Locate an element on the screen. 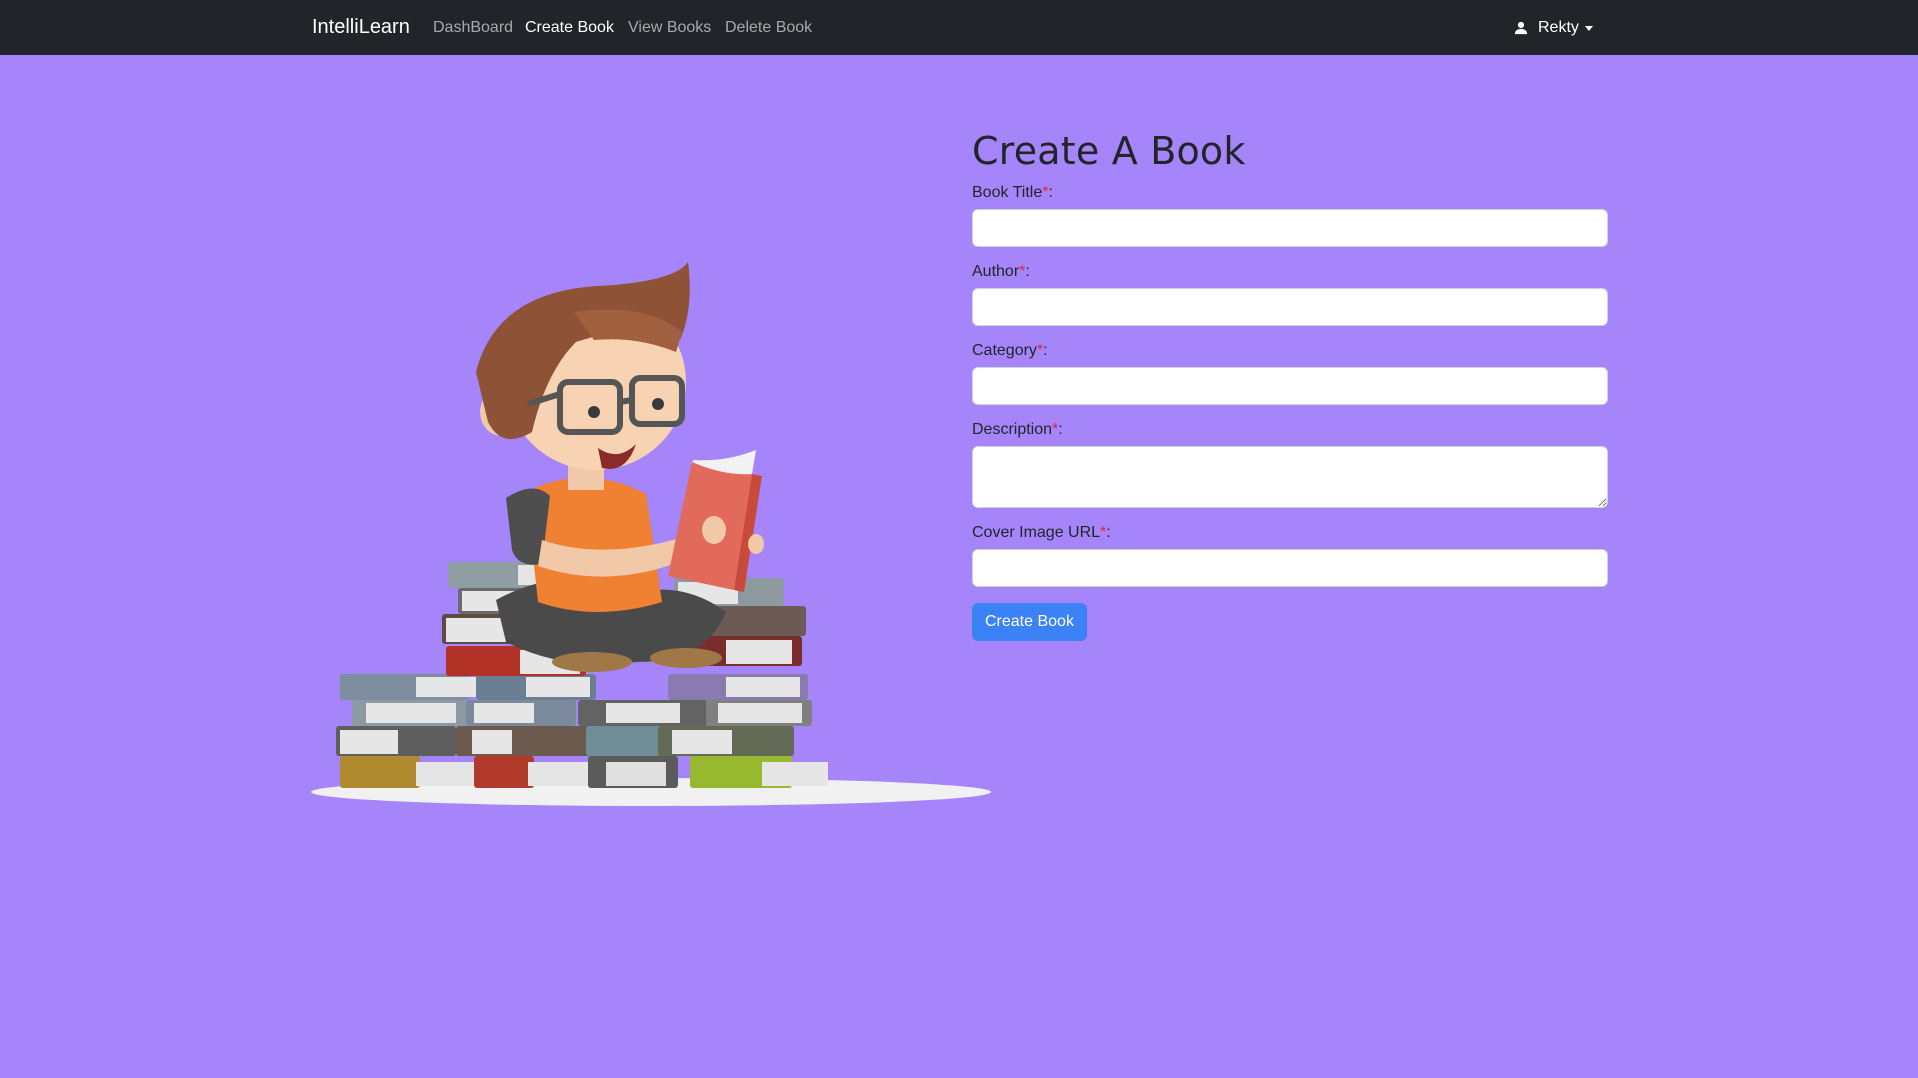 Image resolution: width=1918 pixels, height=1078 pixels. user-icon is located at coordinates (1521, 28).